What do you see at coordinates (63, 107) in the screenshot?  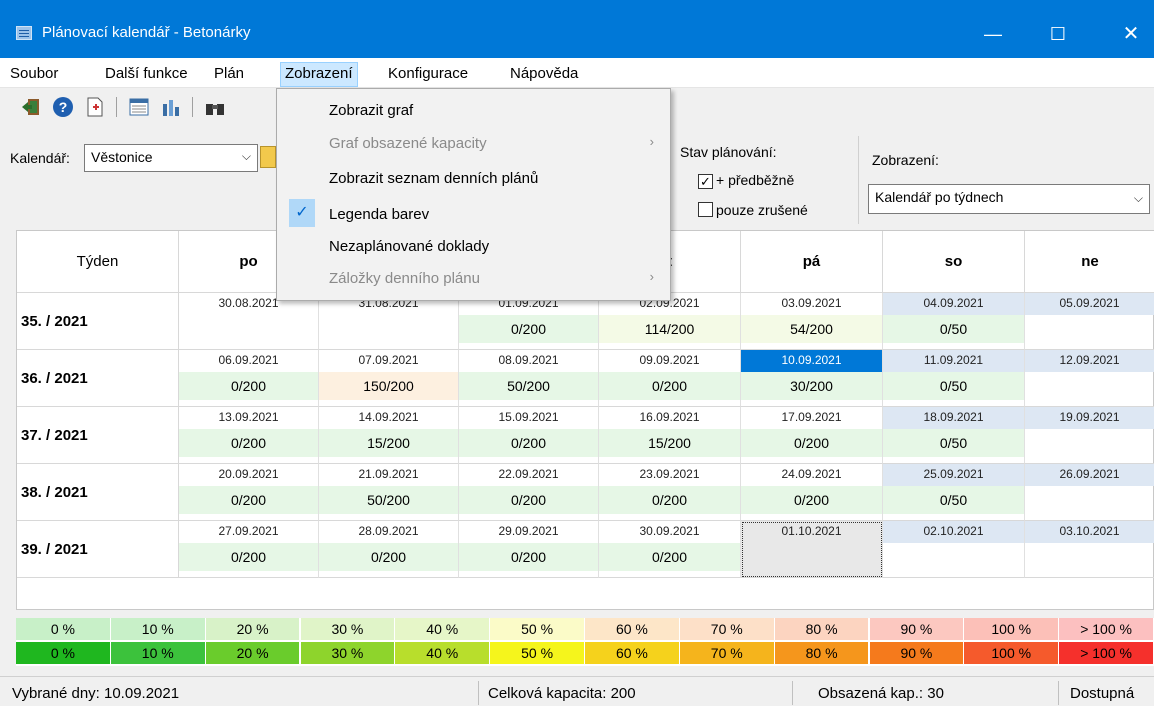 I see `help-icon: ?` at bounding box center [63, 107].